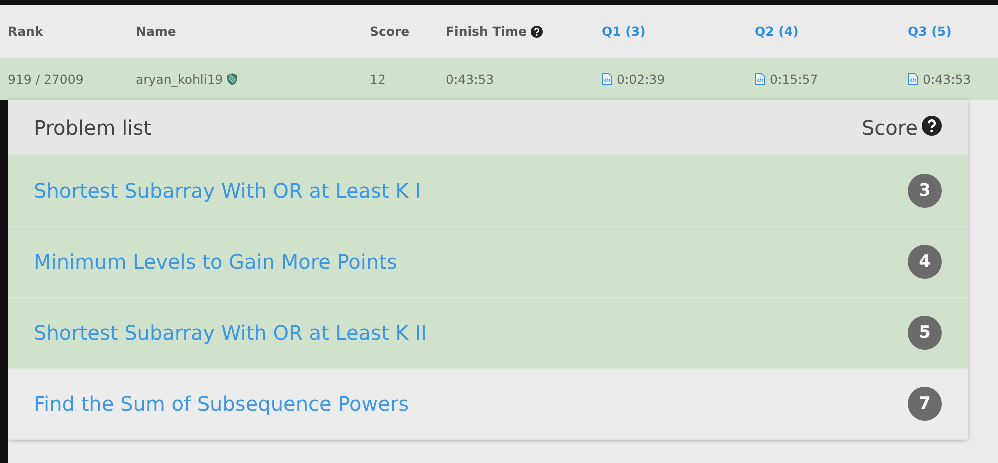  Describe the element at coordinates (947, 79) in the screenshot. I see `solve-time: 0:43:53` at that location.